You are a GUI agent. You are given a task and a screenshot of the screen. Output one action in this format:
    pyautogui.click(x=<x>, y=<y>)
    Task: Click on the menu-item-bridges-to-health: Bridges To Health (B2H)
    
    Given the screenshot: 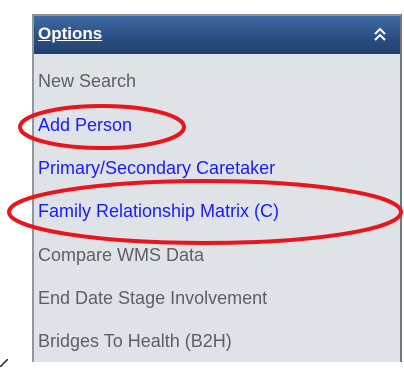 What is the action you would take?
    pyautogui.click(x=135, y=341)
    